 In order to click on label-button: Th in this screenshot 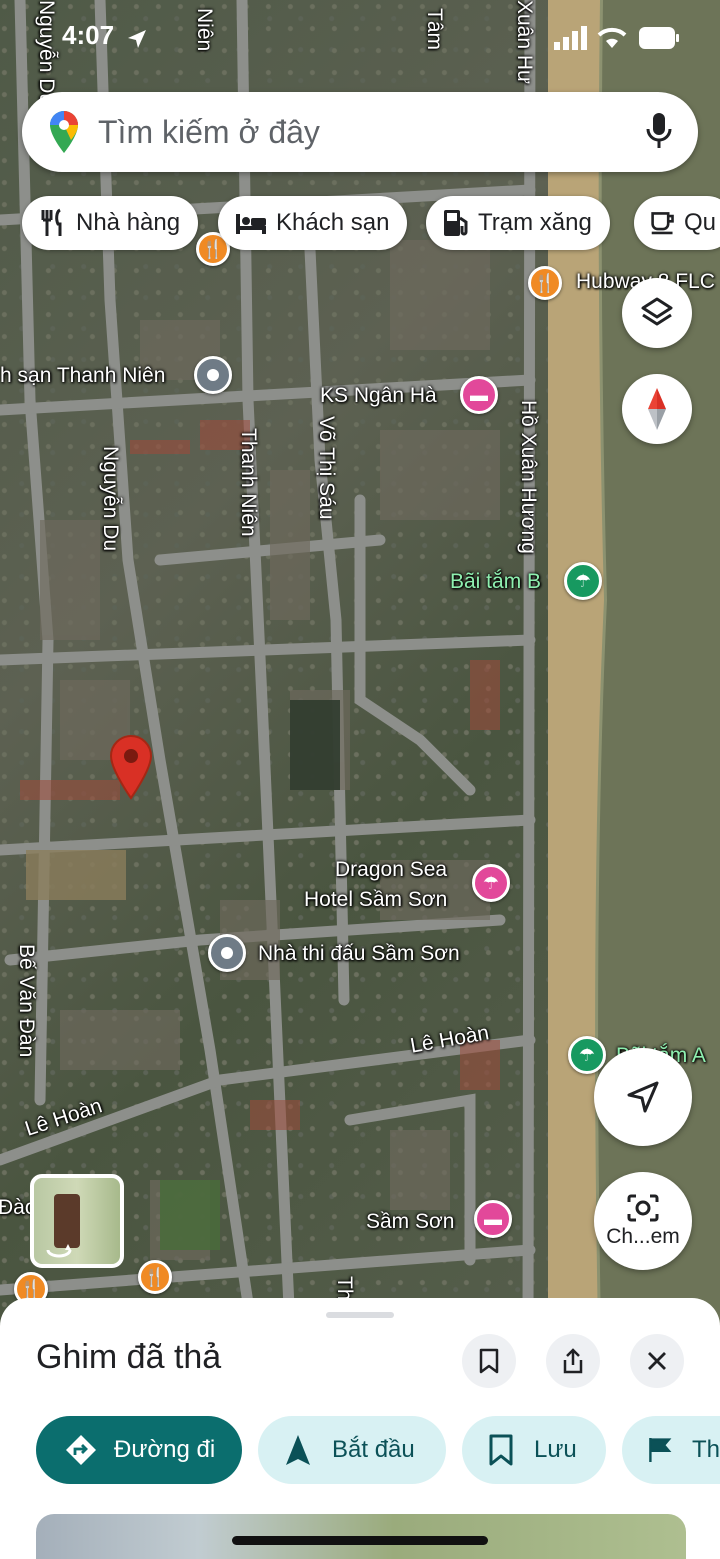, I will do `click(671, 1450)`.